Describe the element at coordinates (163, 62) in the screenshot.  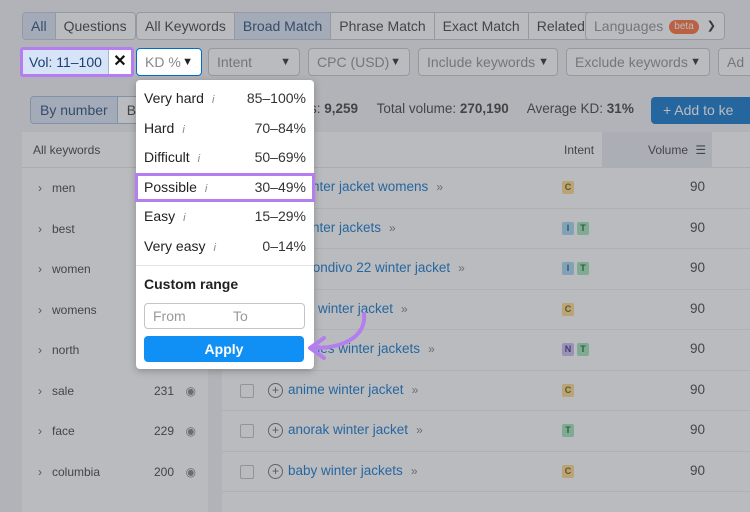
I see `kd-filter-label: KD %` at that location.